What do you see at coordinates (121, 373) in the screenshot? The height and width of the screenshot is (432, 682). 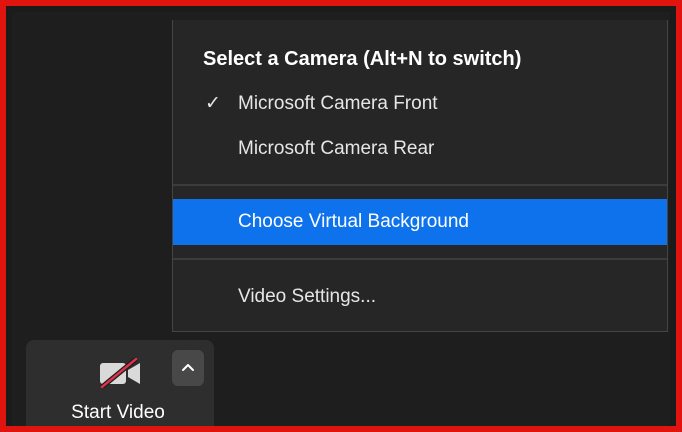 I see `video-off-icon` at bounding box center [121, 373].